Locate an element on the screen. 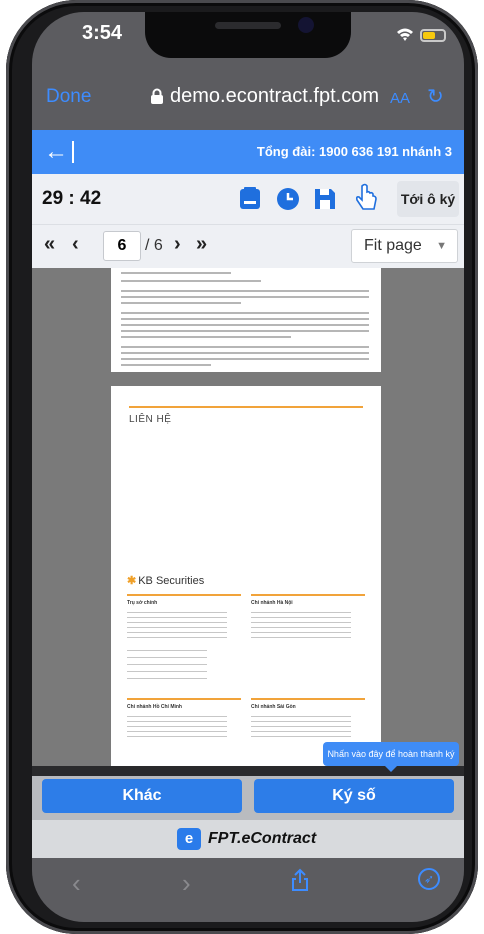 The image size is (484, 934). other-button: Khác is located at coordinates (142, 796).